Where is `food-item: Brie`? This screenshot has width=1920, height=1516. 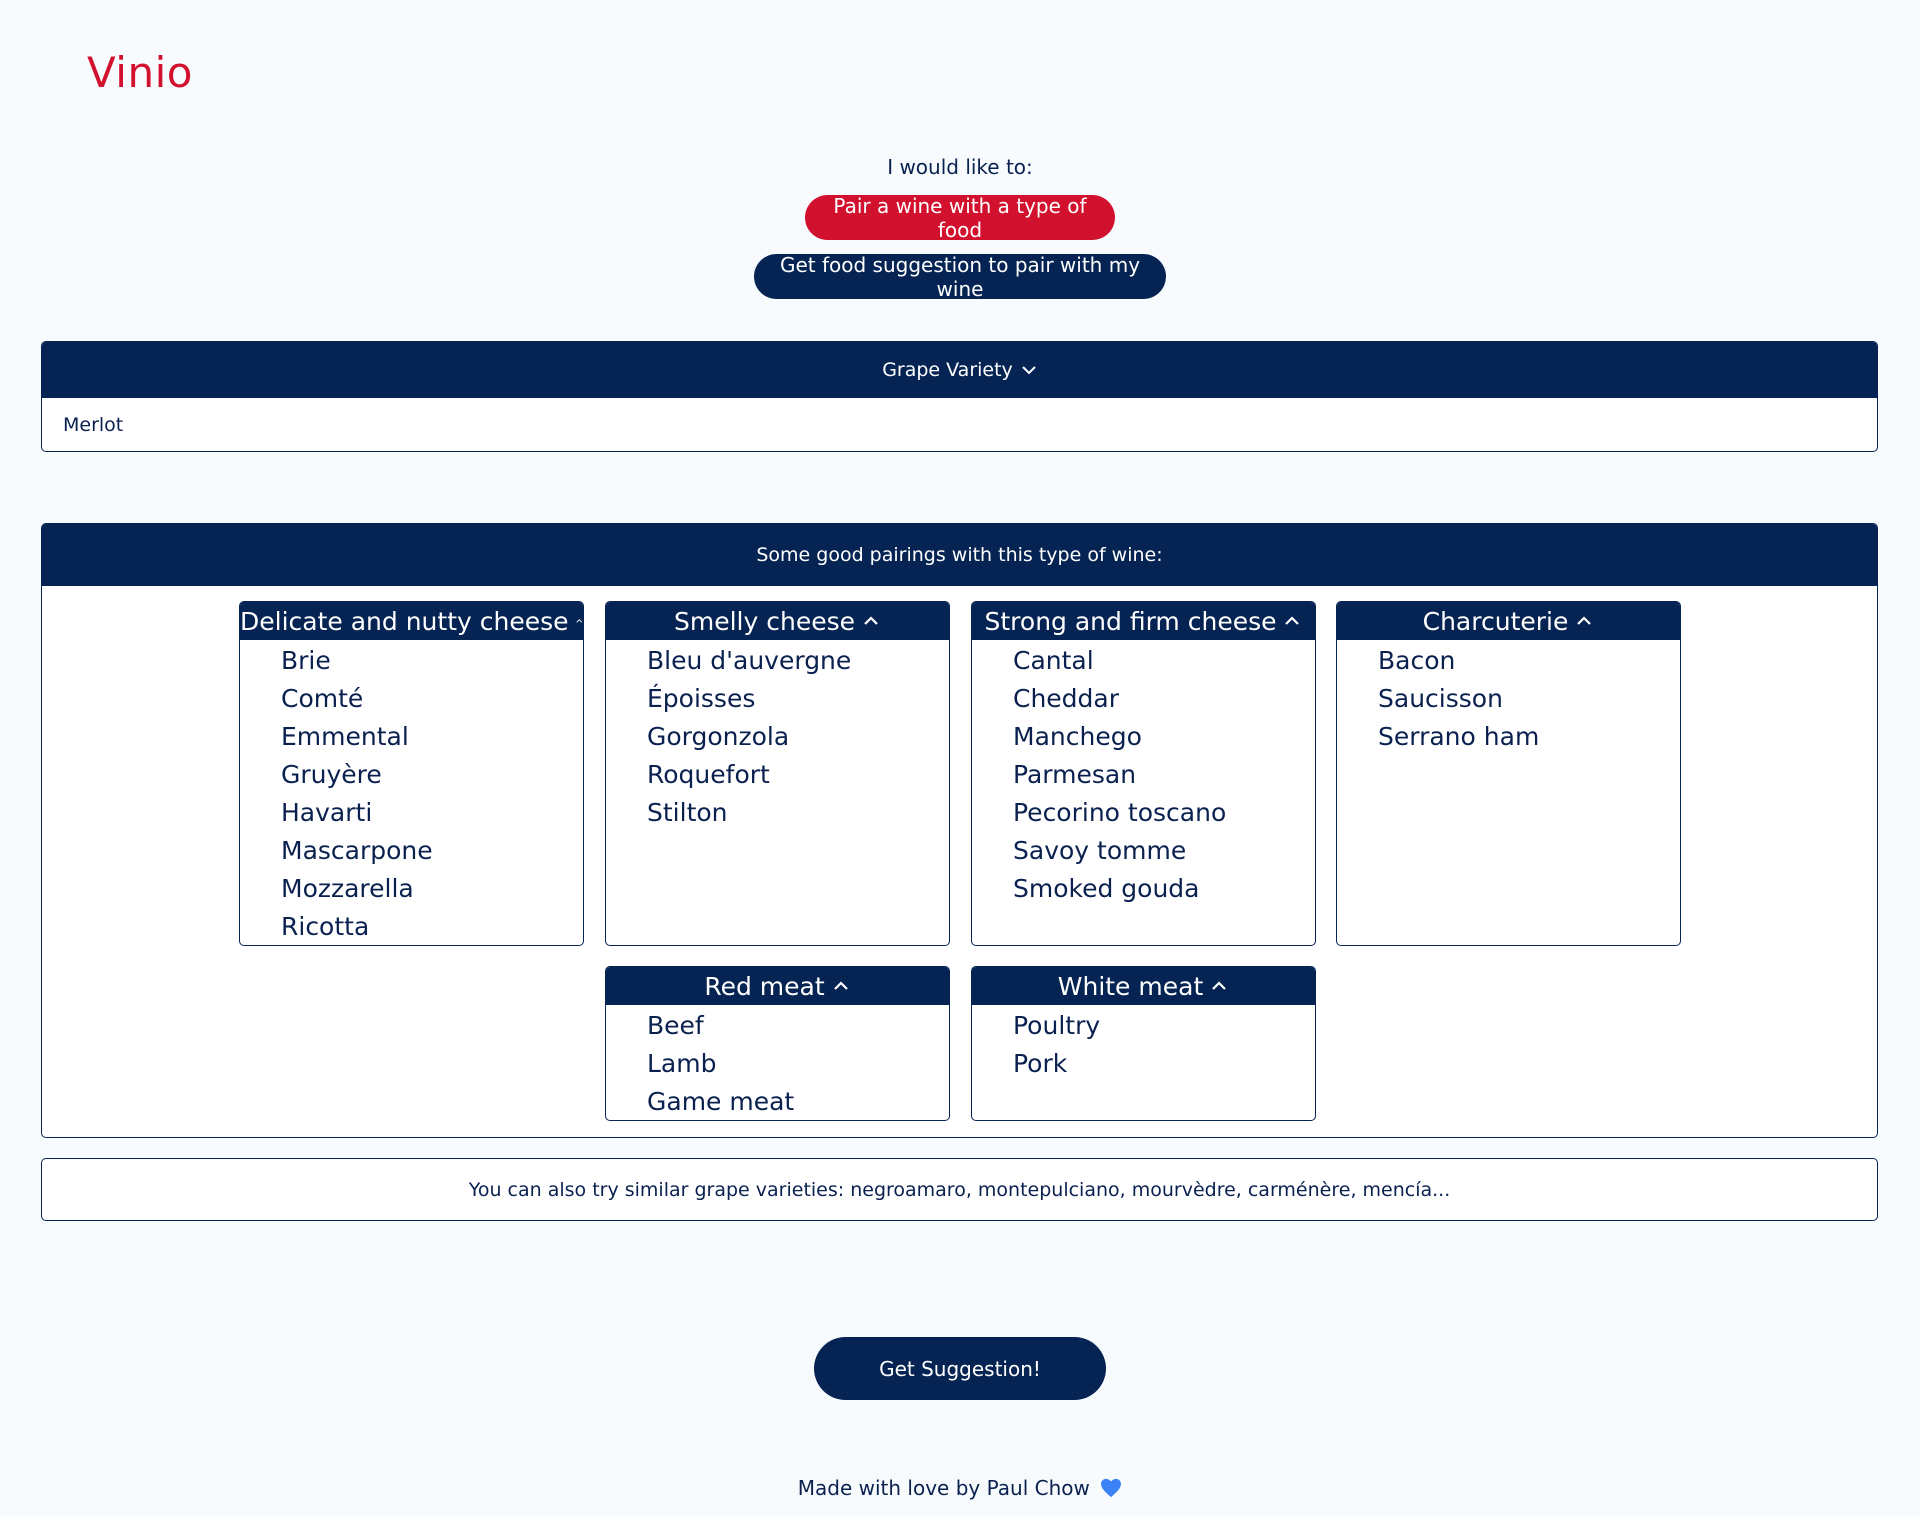 food-item: Brie is located at coordinates (306, 660).